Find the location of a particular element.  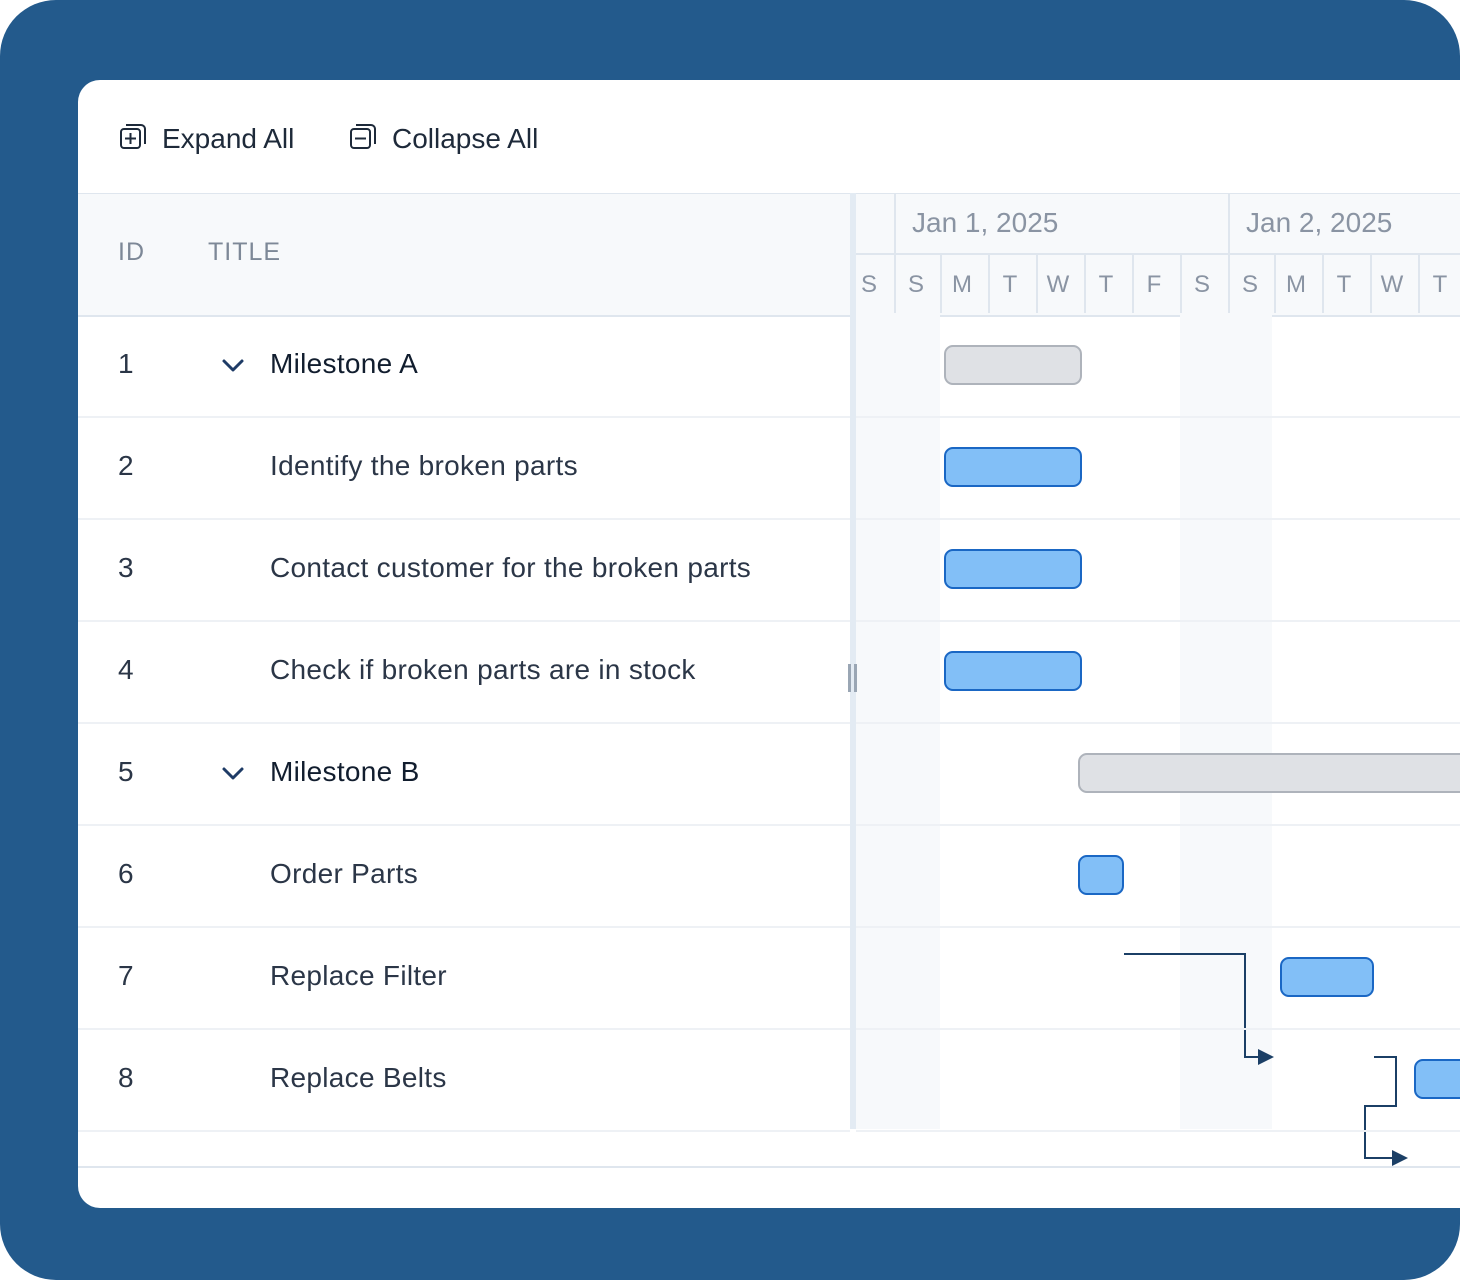

row-id: 3 is located at coordinates (126, 567).